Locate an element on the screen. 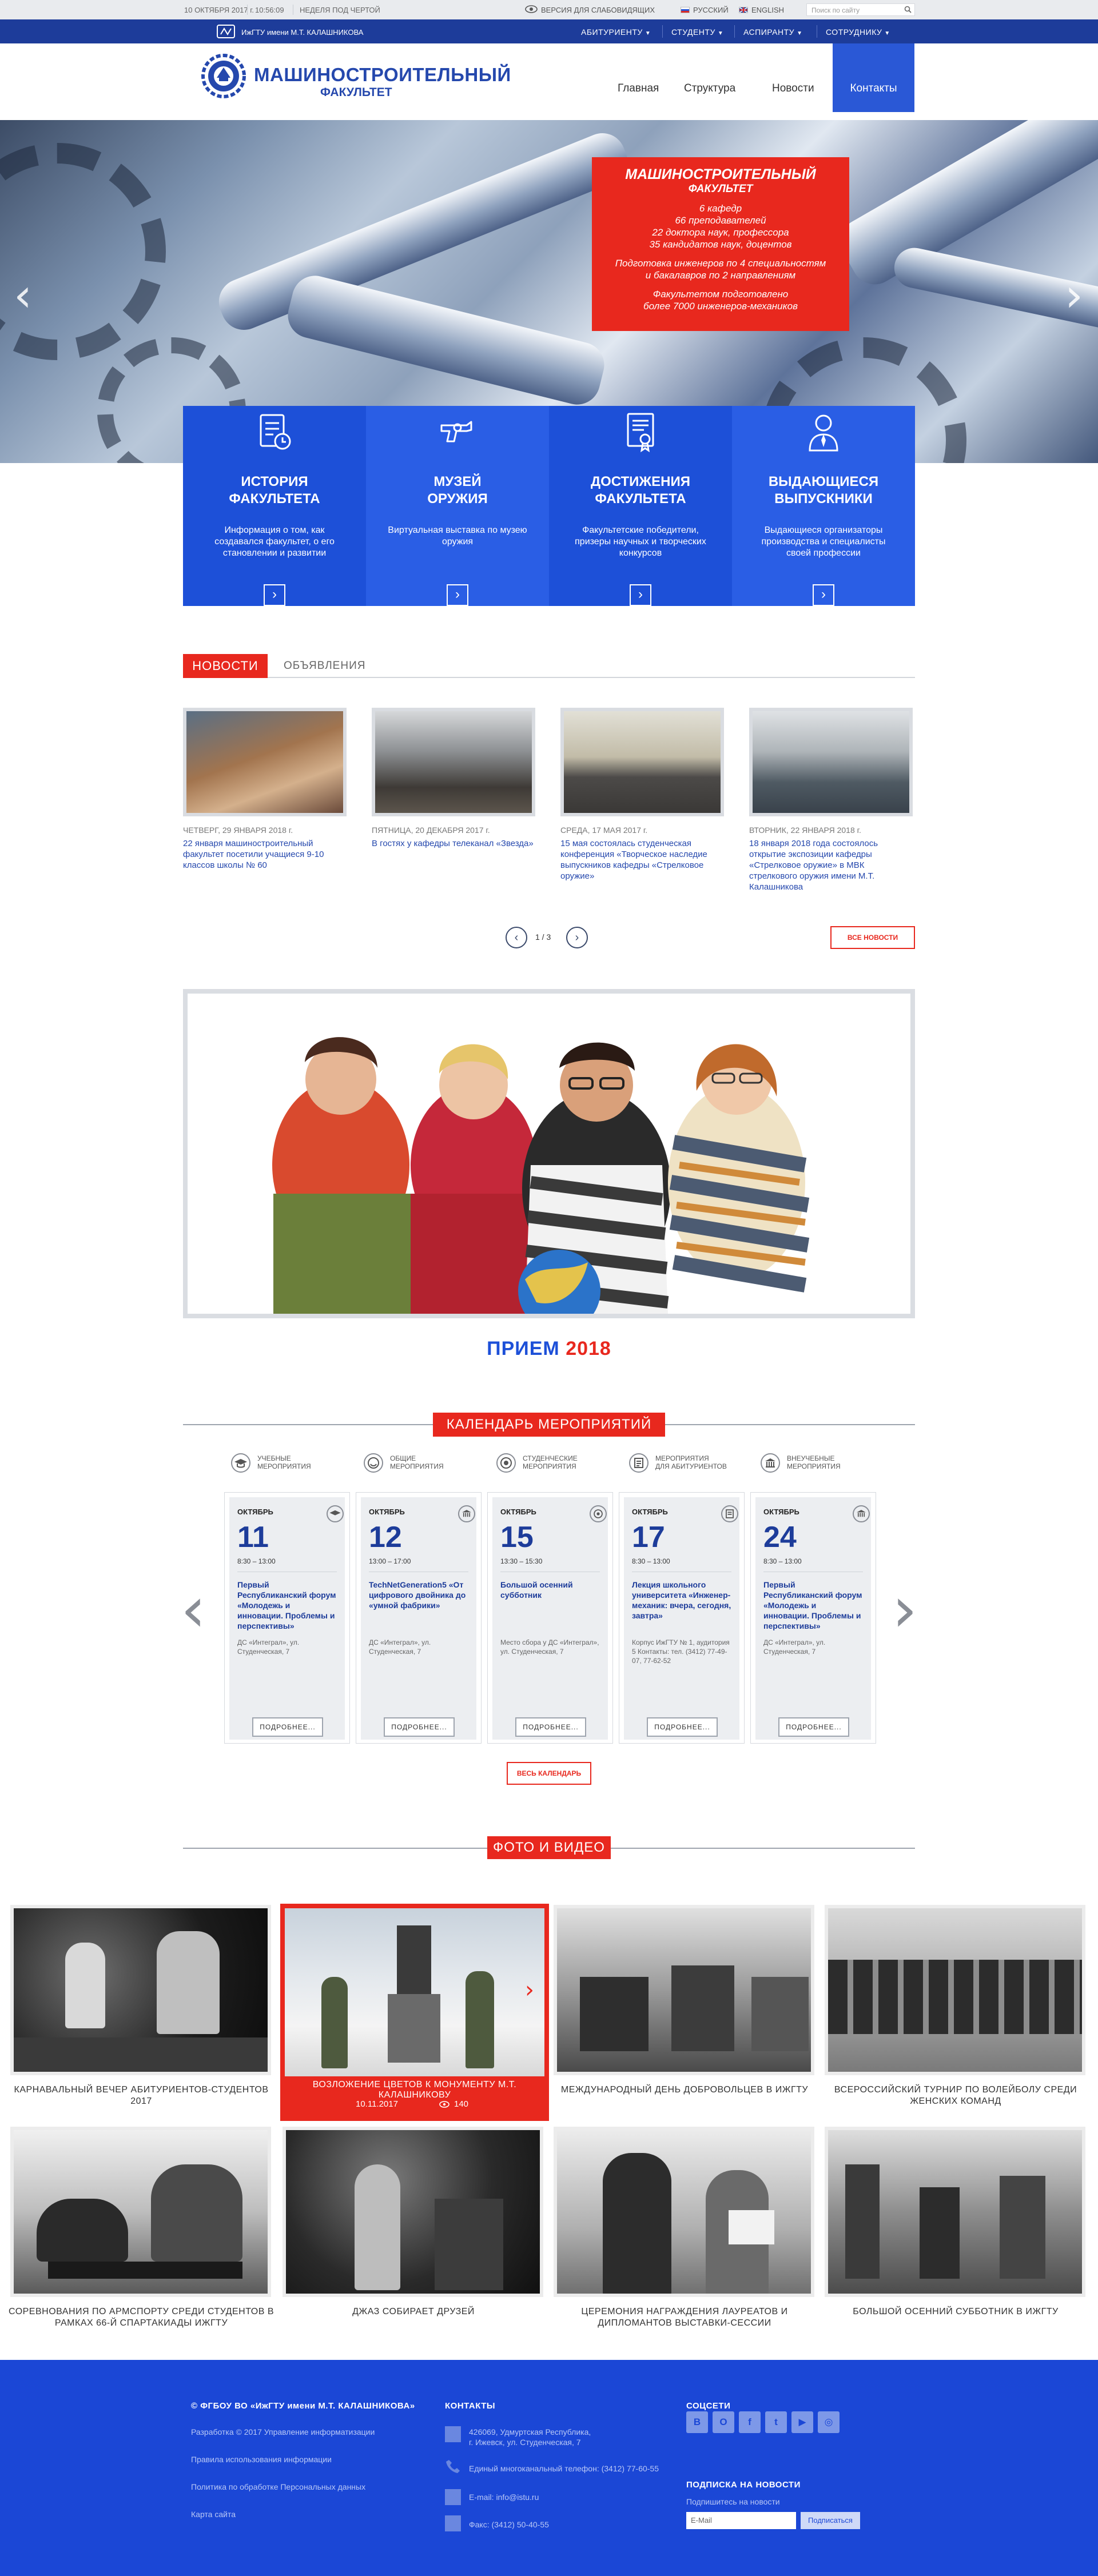  nav-staff: СОТРУДНИКУ ▼ is located at coordinates (858, 32).